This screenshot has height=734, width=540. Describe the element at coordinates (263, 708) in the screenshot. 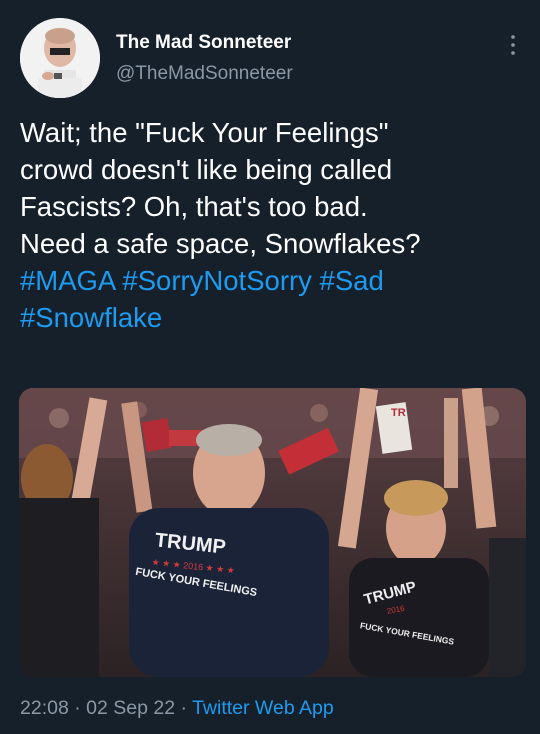

I see `tweet-source-link: Twitter Web App` at that location.